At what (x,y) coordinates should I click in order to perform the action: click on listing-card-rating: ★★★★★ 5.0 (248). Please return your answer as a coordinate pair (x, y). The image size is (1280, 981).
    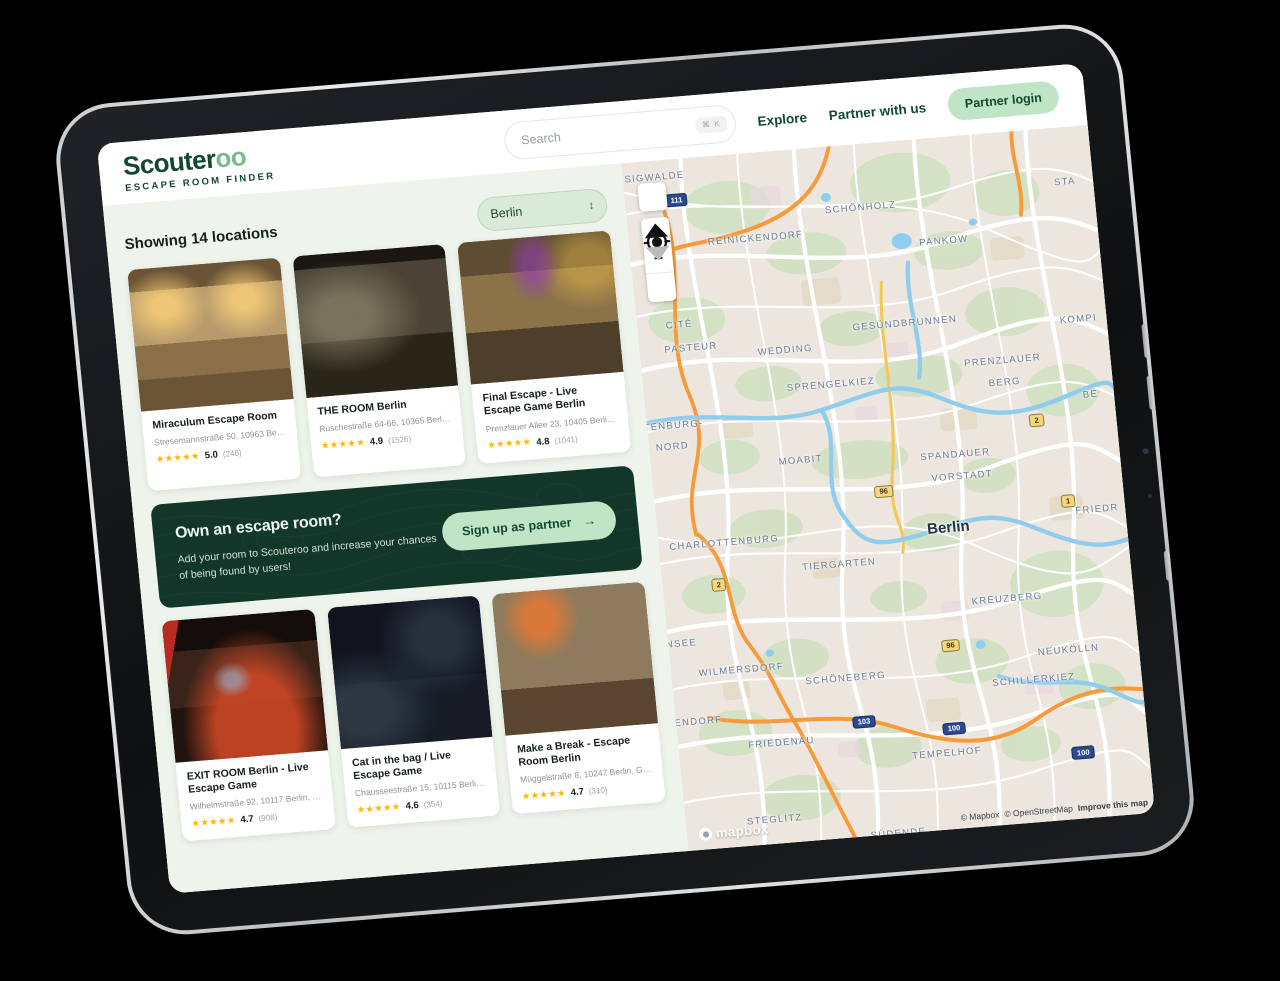
    Looking at the image, I should click on (221, 455).